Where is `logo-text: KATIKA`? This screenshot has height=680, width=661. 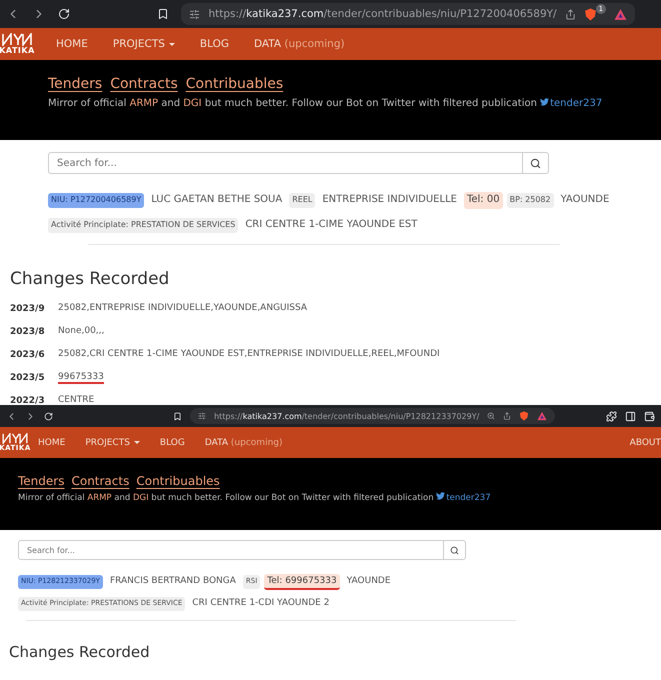
logo-text: KATIKA is located at coordinates (17, 50).